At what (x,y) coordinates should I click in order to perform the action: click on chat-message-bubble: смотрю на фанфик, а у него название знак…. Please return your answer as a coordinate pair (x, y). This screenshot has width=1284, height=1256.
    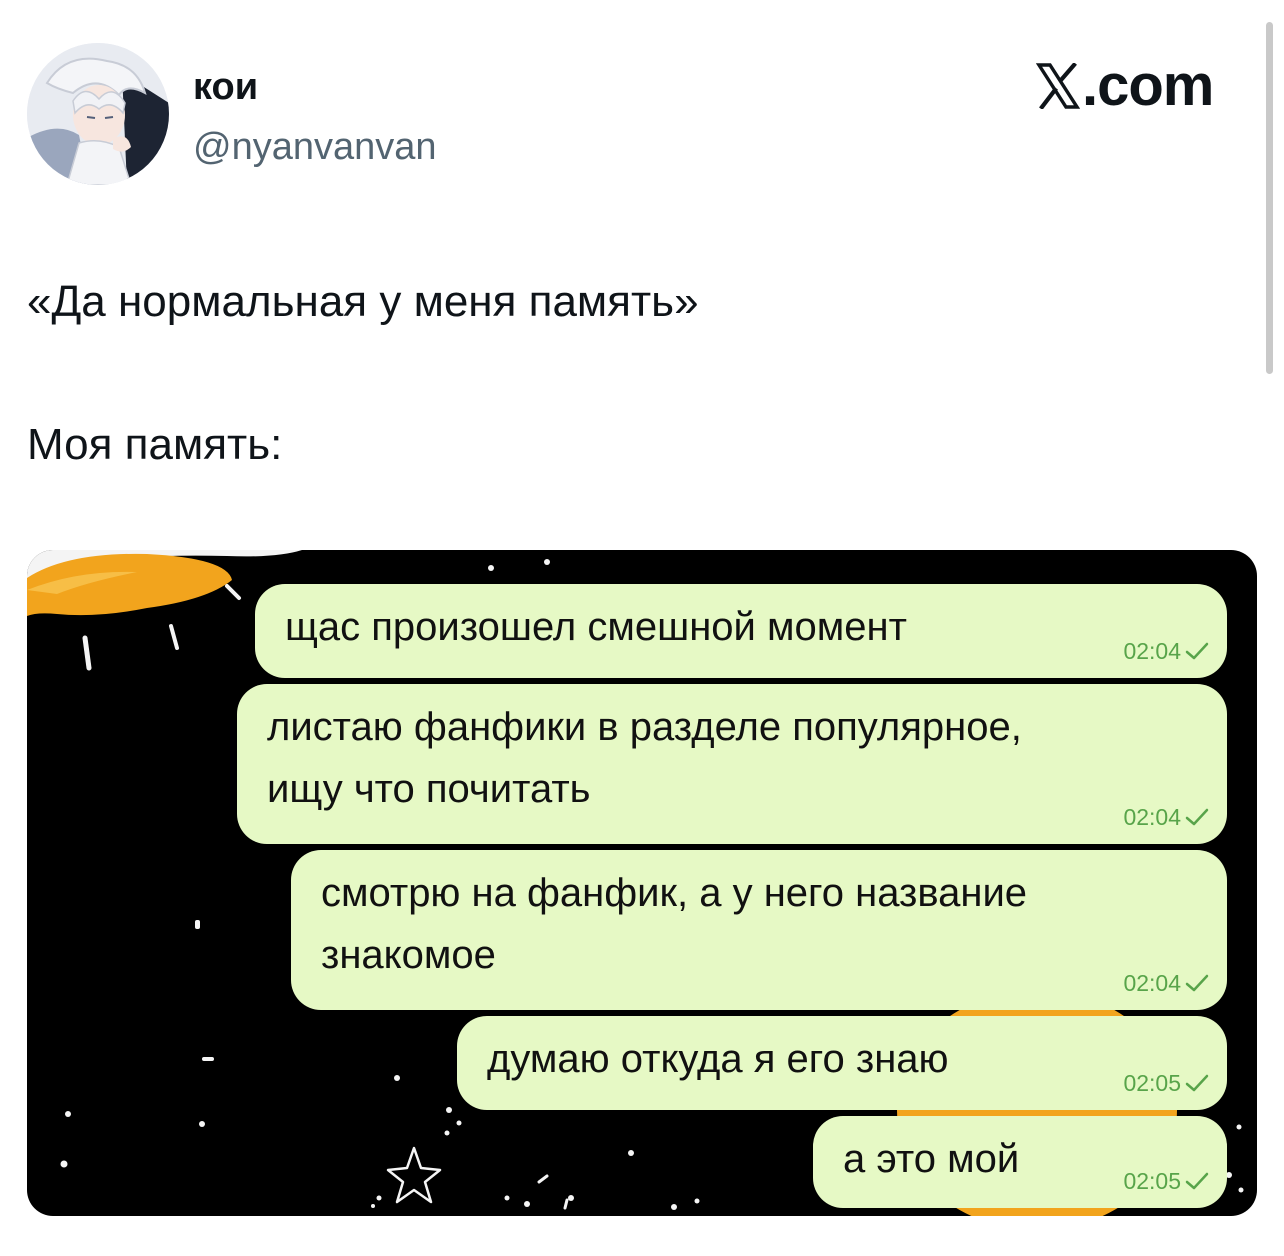
    Looking at the image, I should click on (759, 930).